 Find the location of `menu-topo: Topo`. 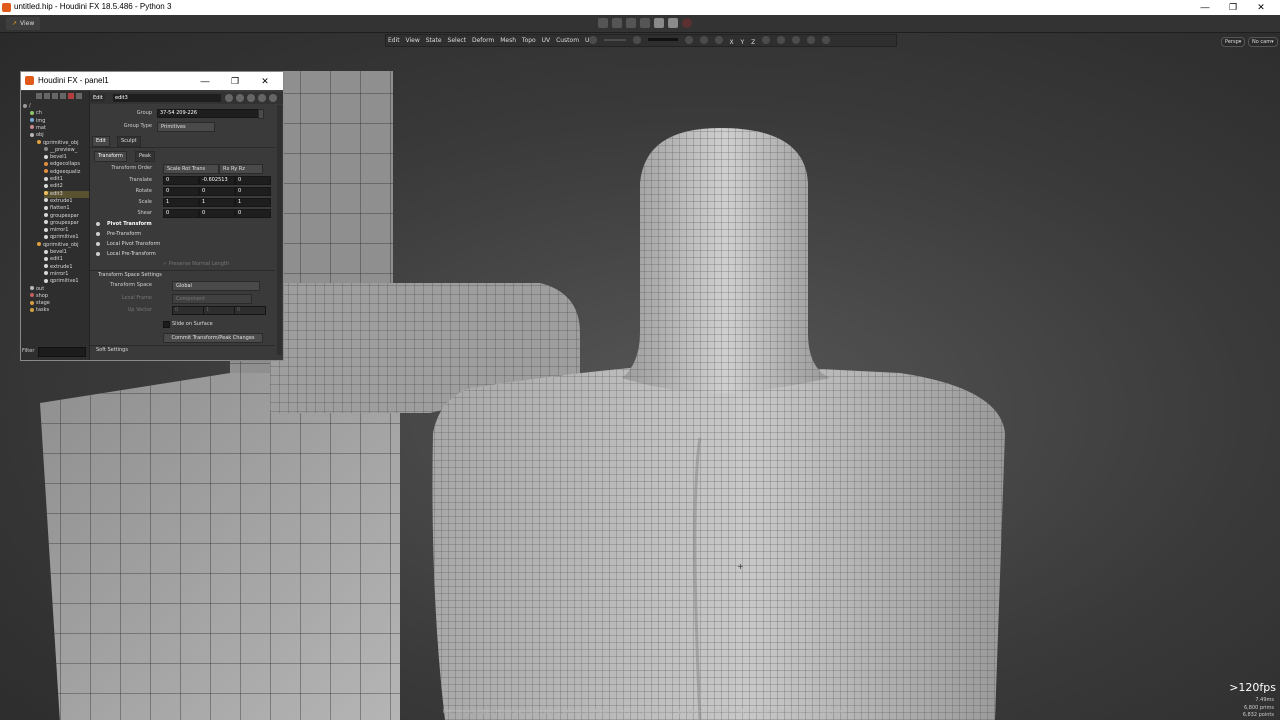

menu-topo: Topo is located at coordinates (529, 40).